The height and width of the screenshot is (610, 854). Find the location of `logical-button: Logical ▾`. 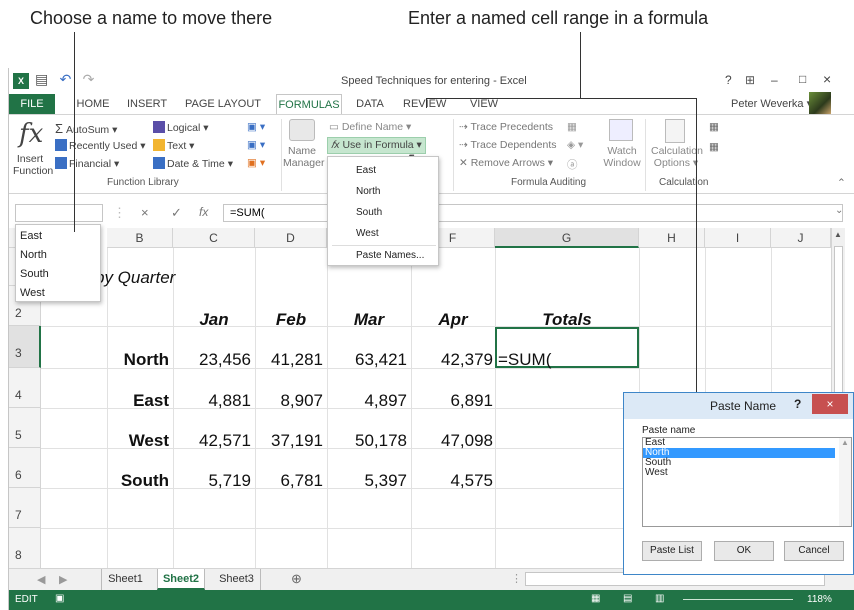

logical-button: Logical ▾ is located at coordinates (180, 127).